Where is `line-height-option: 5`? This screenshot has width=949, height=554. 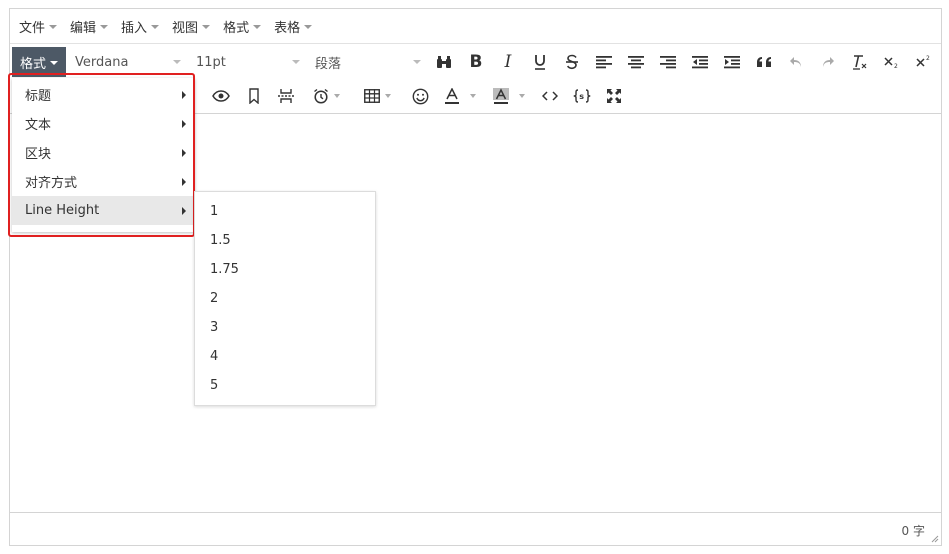 line-height-option: 5 is located at coordinates (285, 385).